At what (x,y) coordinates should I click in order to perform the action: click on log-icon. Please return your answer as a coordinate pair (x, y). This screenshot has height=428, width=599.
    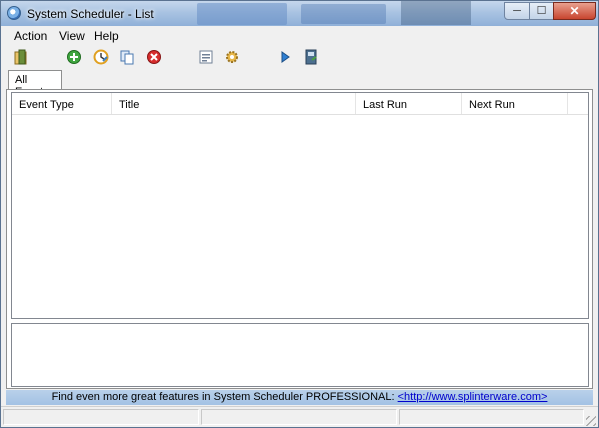
    Looking at the image, I should click on (311, 57).